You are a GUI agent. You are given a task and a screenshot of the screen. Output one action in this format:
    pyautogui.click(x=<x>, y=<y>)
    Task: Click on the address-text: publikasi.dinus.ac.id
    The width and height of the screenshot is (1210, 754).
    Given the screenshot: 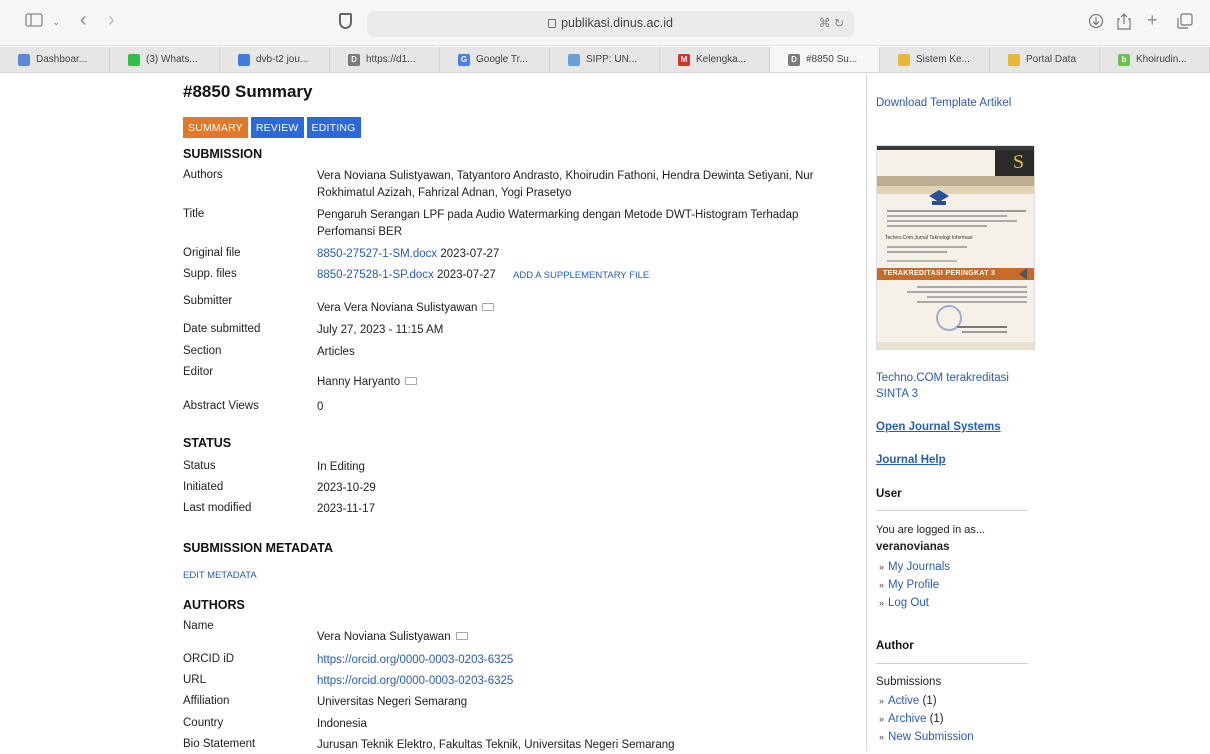 What is the action you would take?
    pyautogui.click(x=617, y=23)
    